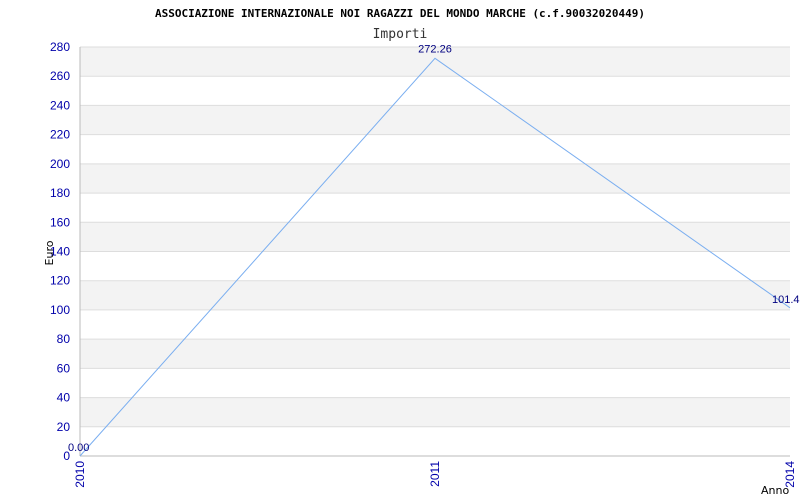 Image resolution: width=800 pixels, height=500 pixels. What do you see at coordinates (60, 76) in the screenshot?
I see `y-tick-label: 260` at bounding box center [60, 76].